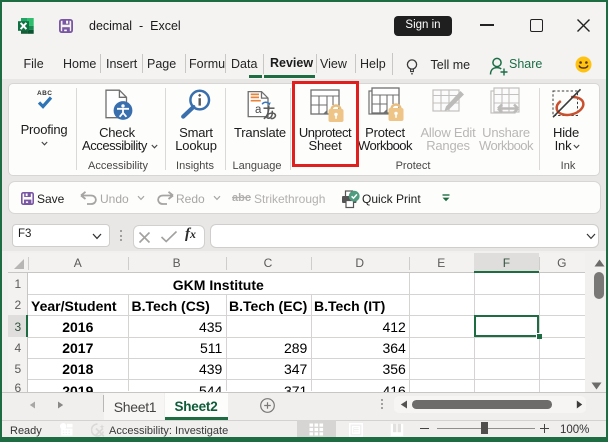 The height and width of the screenshot is (442, 608). I want to click on svg-text: a, so click(258, 110).